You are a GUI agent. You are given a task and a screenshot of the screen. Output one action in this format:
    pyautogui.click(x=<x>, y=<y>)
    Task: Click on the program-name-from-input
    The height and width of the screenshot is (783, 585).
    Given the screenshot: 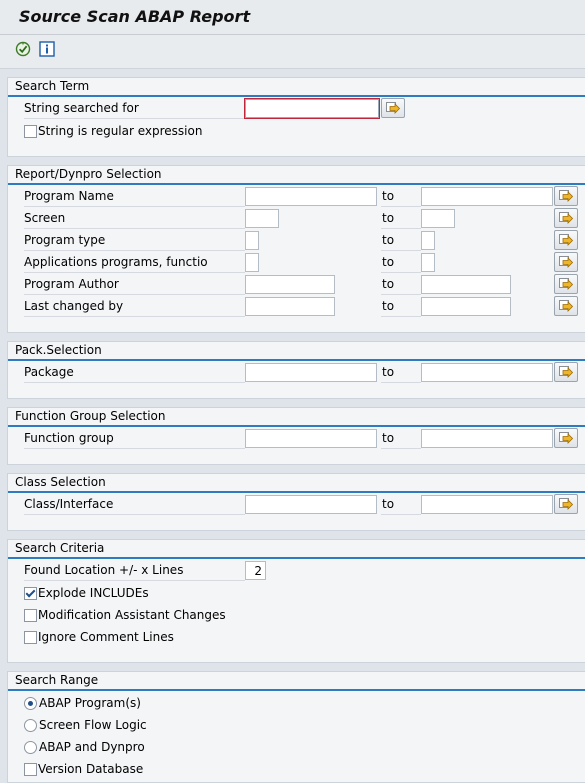 What is the action you would take?
    pyautogui.click(x=311, y=196)
    